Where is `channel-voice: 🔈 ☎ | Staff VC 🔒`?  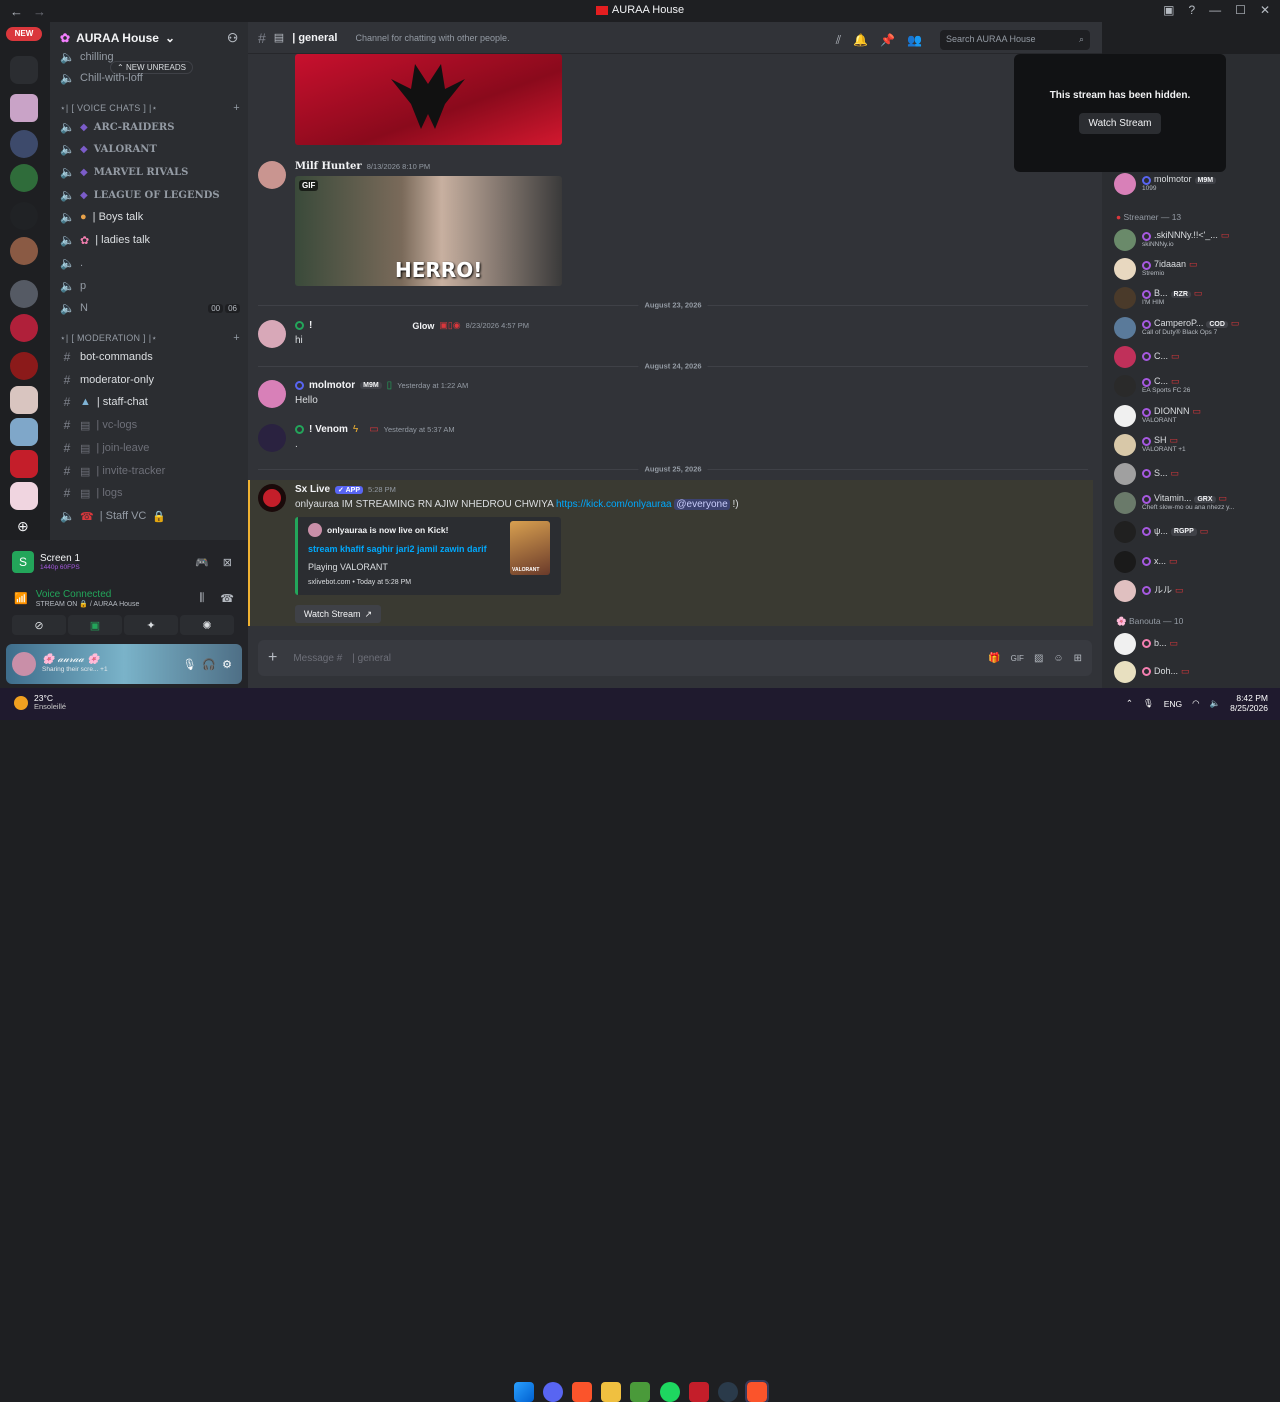 channel-voice: 🔈 ☎ | Staff VC 🔒 is located at coordinates (149, 516).